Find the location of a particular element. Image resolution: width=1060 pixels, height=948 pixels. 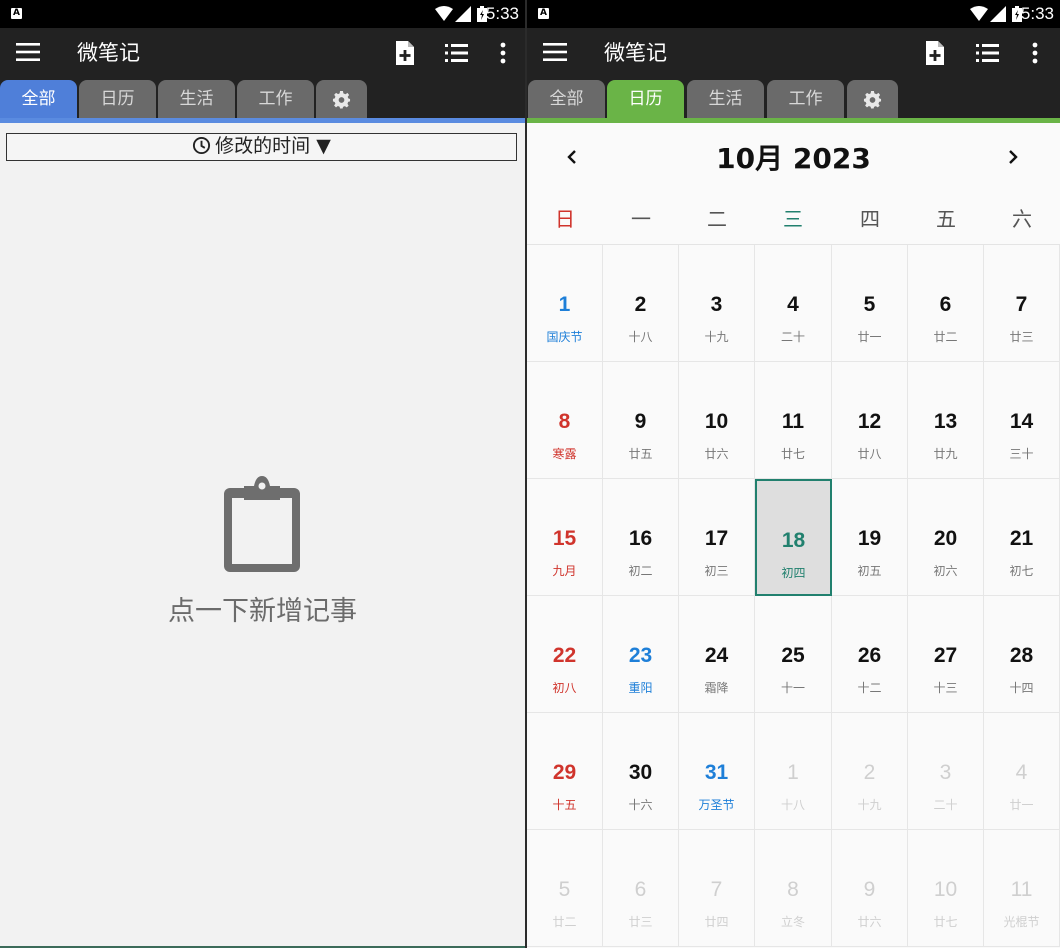

day-number: 15 is located at coordinates (564, 538).